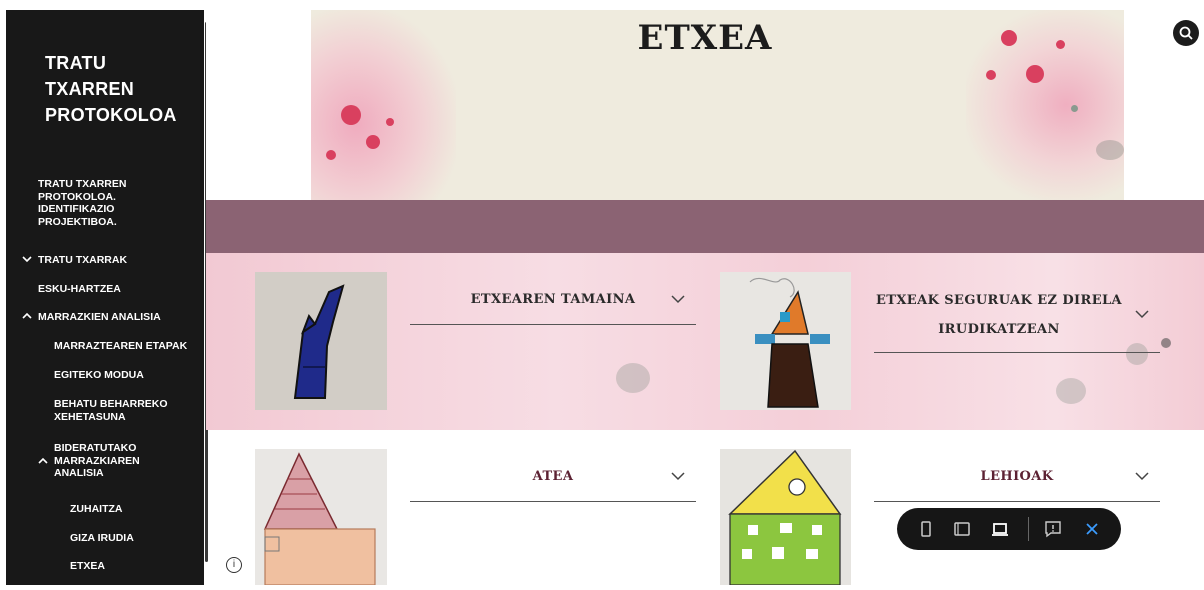 This screenshot has width=1204, height=590. What do you see at coordinates (1028, 529) in the screenshot?
I see `toolbar-divider` at bounding box center [1028, 529].